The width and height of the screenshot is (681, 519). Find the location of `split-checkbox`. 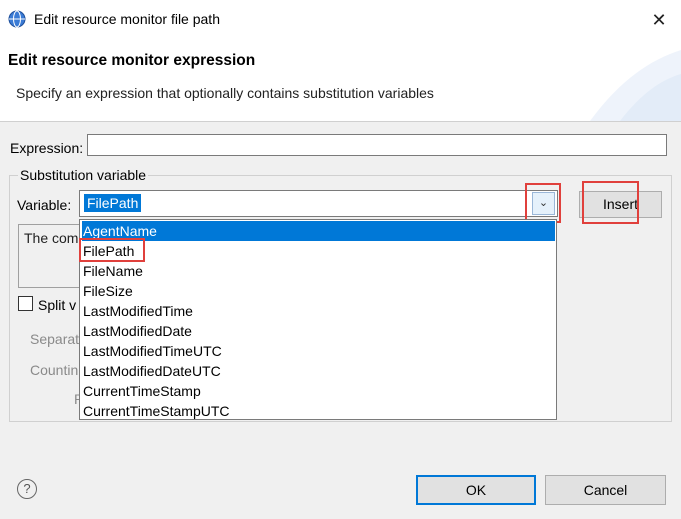

split-checkbox is located at coordinates (25, 303).